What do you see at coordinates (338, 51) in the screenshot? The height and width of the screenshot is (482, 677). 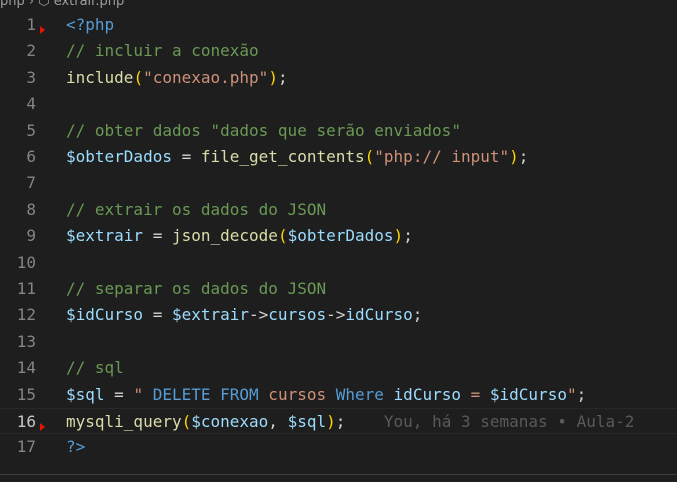 I see `code-line: 2 // incluir a conexão` at bounding box center [338, 51].